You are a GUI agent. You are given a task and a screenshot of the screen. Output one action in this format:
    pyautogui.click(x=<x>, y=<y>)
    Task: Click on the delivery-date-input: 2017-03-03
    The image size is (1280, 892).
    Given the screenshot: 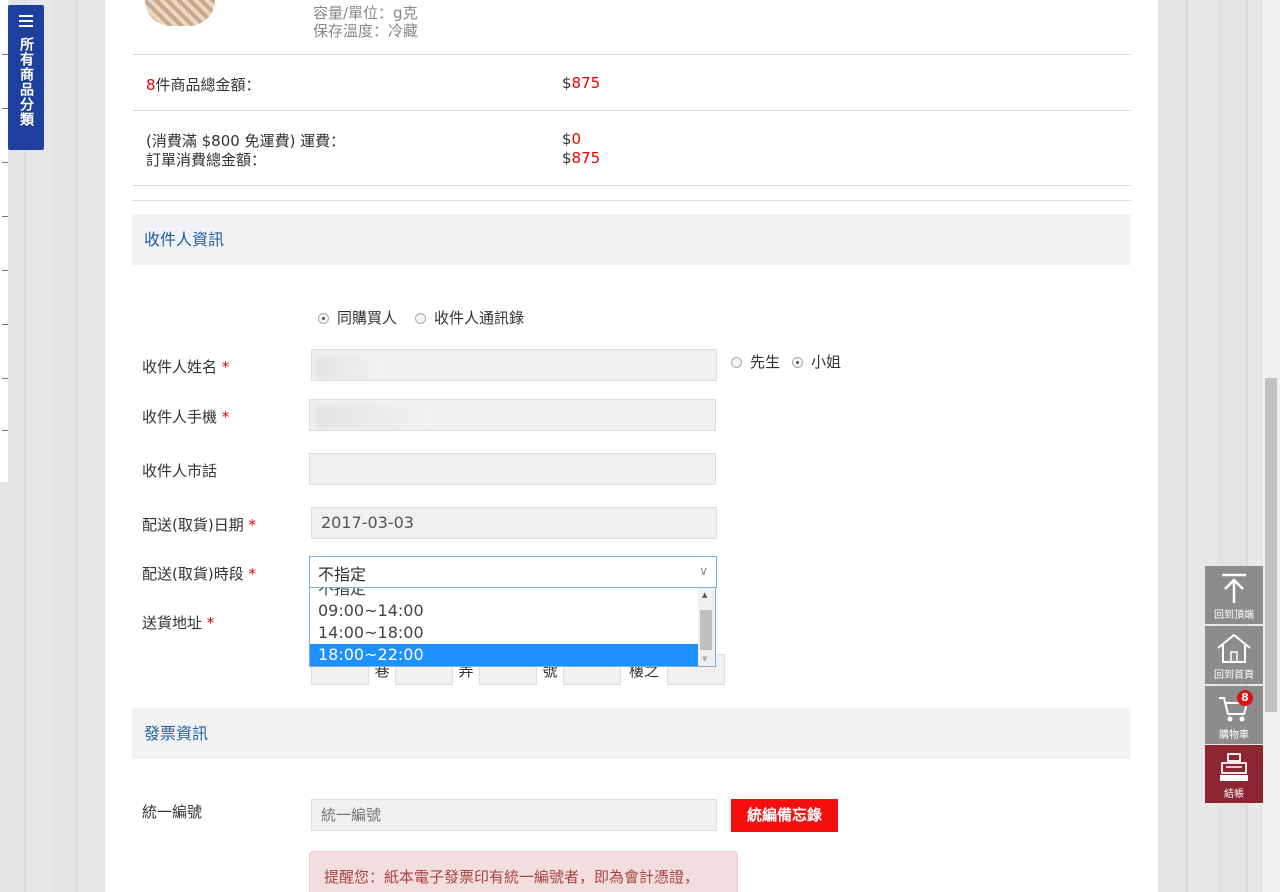 What is the action you would take?
    pyautogui.click(x=514, y=523)
    